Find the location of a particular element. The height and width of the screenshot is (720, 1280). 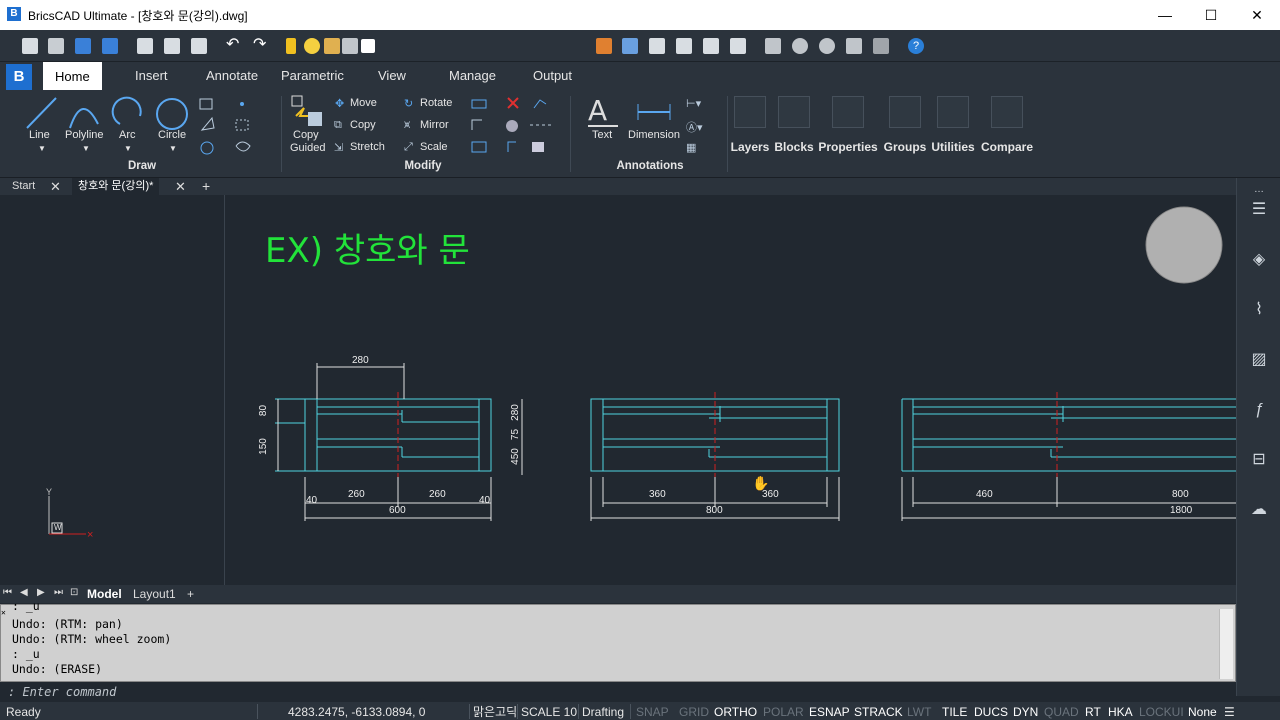

groups-panel-button: Groups is located at coordinates (905, 147).